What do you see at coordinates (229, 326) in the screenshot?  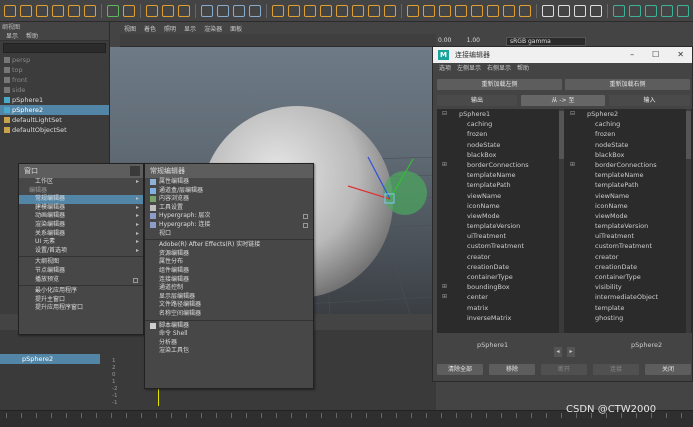 I see `general-editor-item: 脚本编辑器` at bounding box center [229, 326].